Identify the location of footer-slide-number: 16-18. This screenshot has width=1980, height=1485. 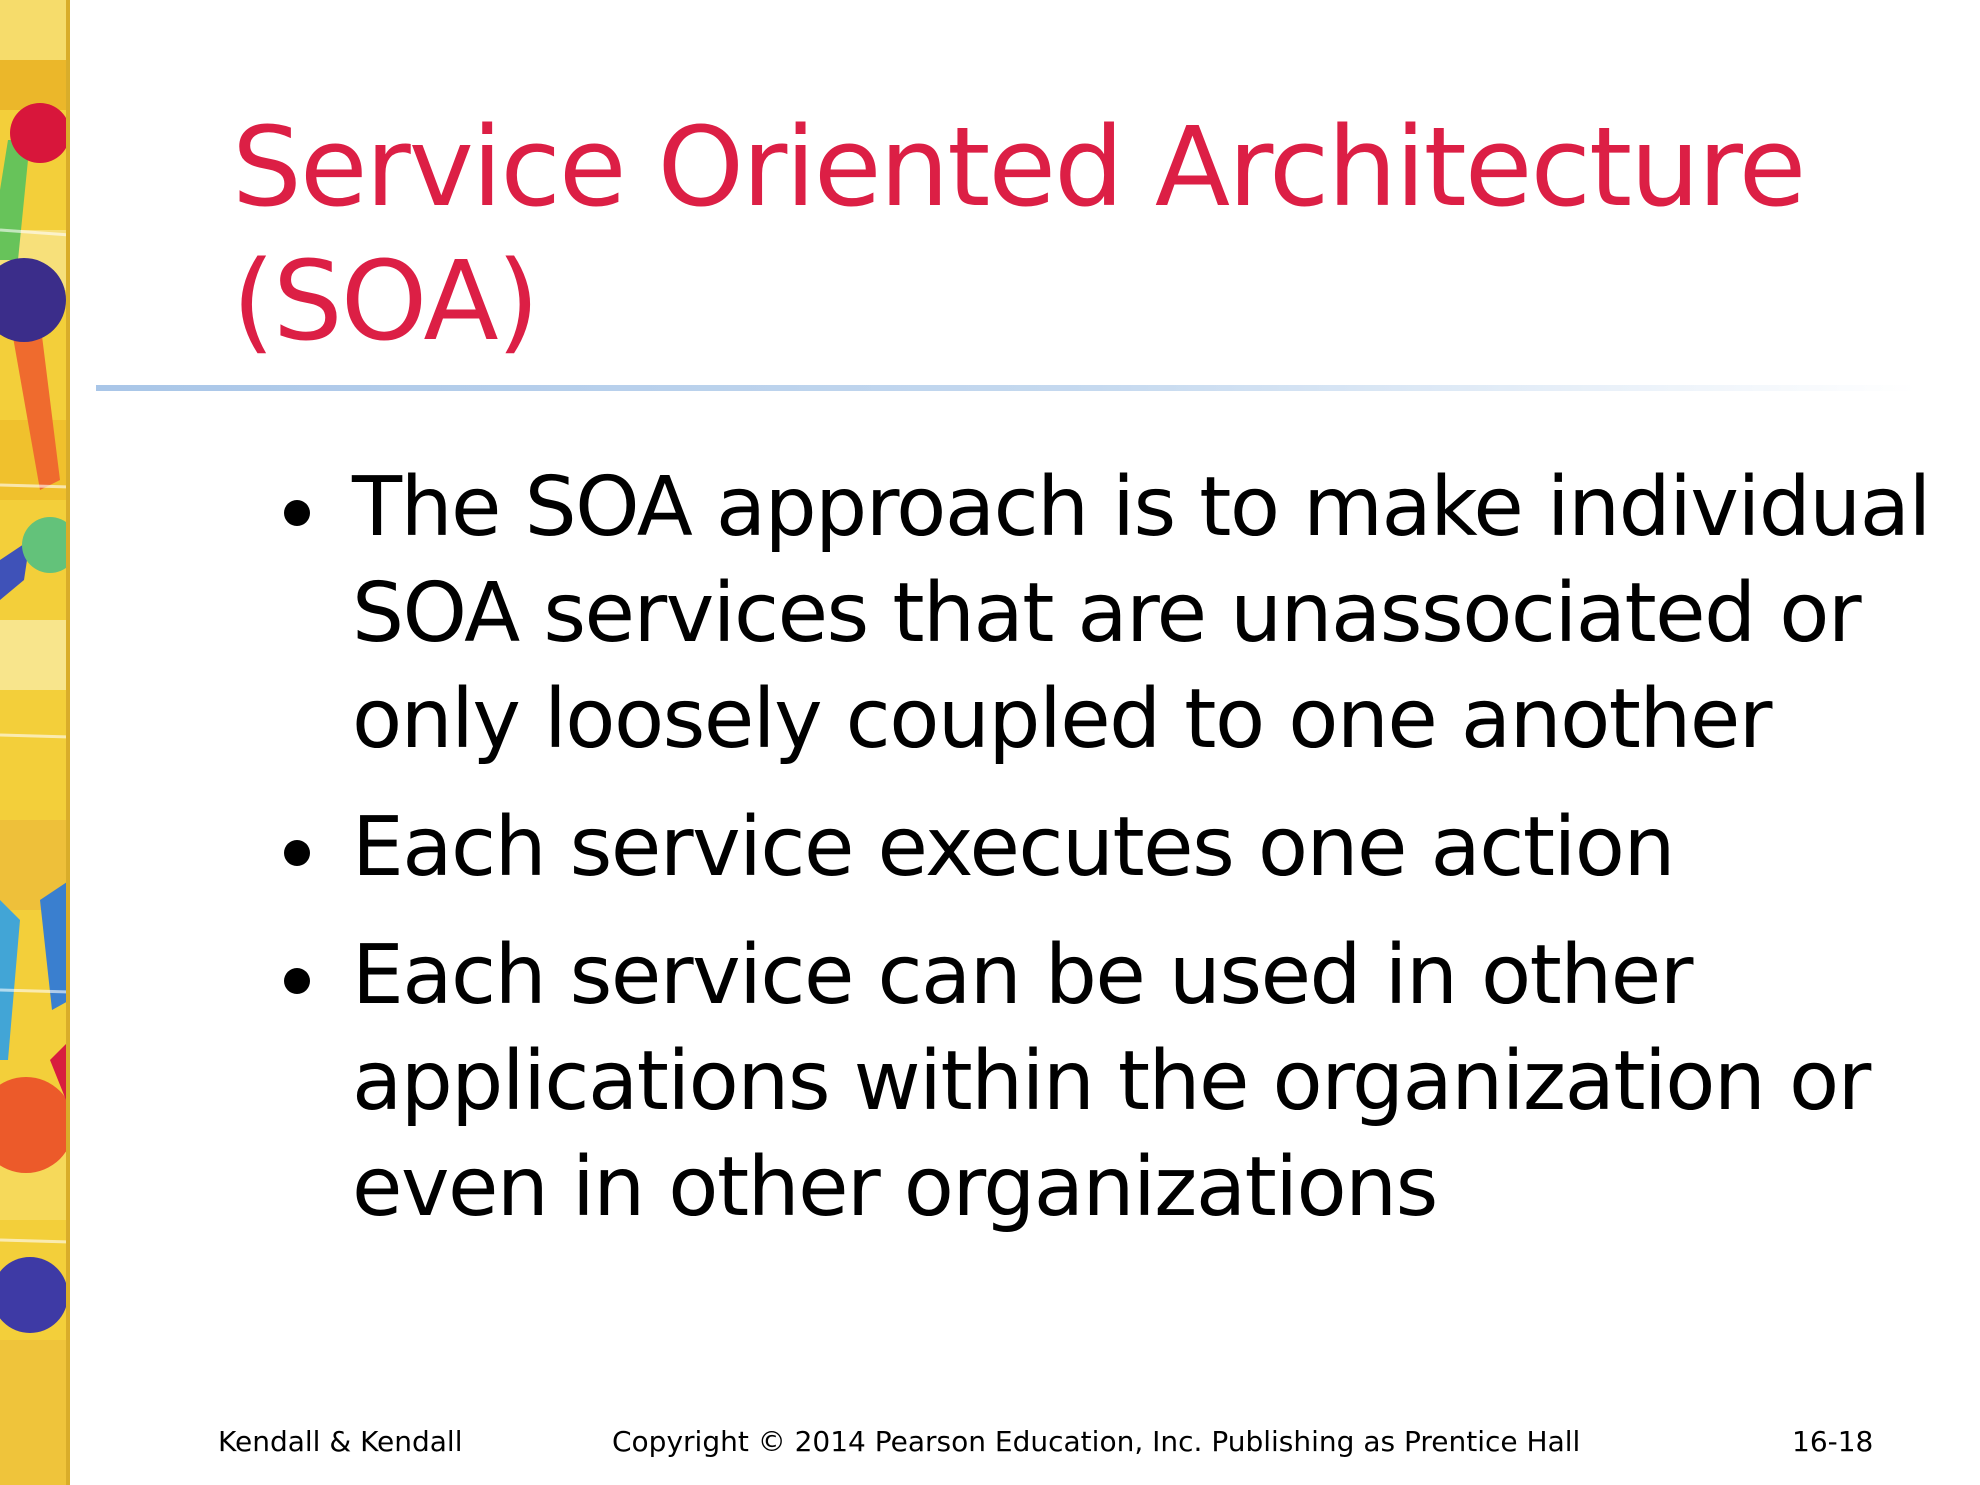
(1833, 1441).